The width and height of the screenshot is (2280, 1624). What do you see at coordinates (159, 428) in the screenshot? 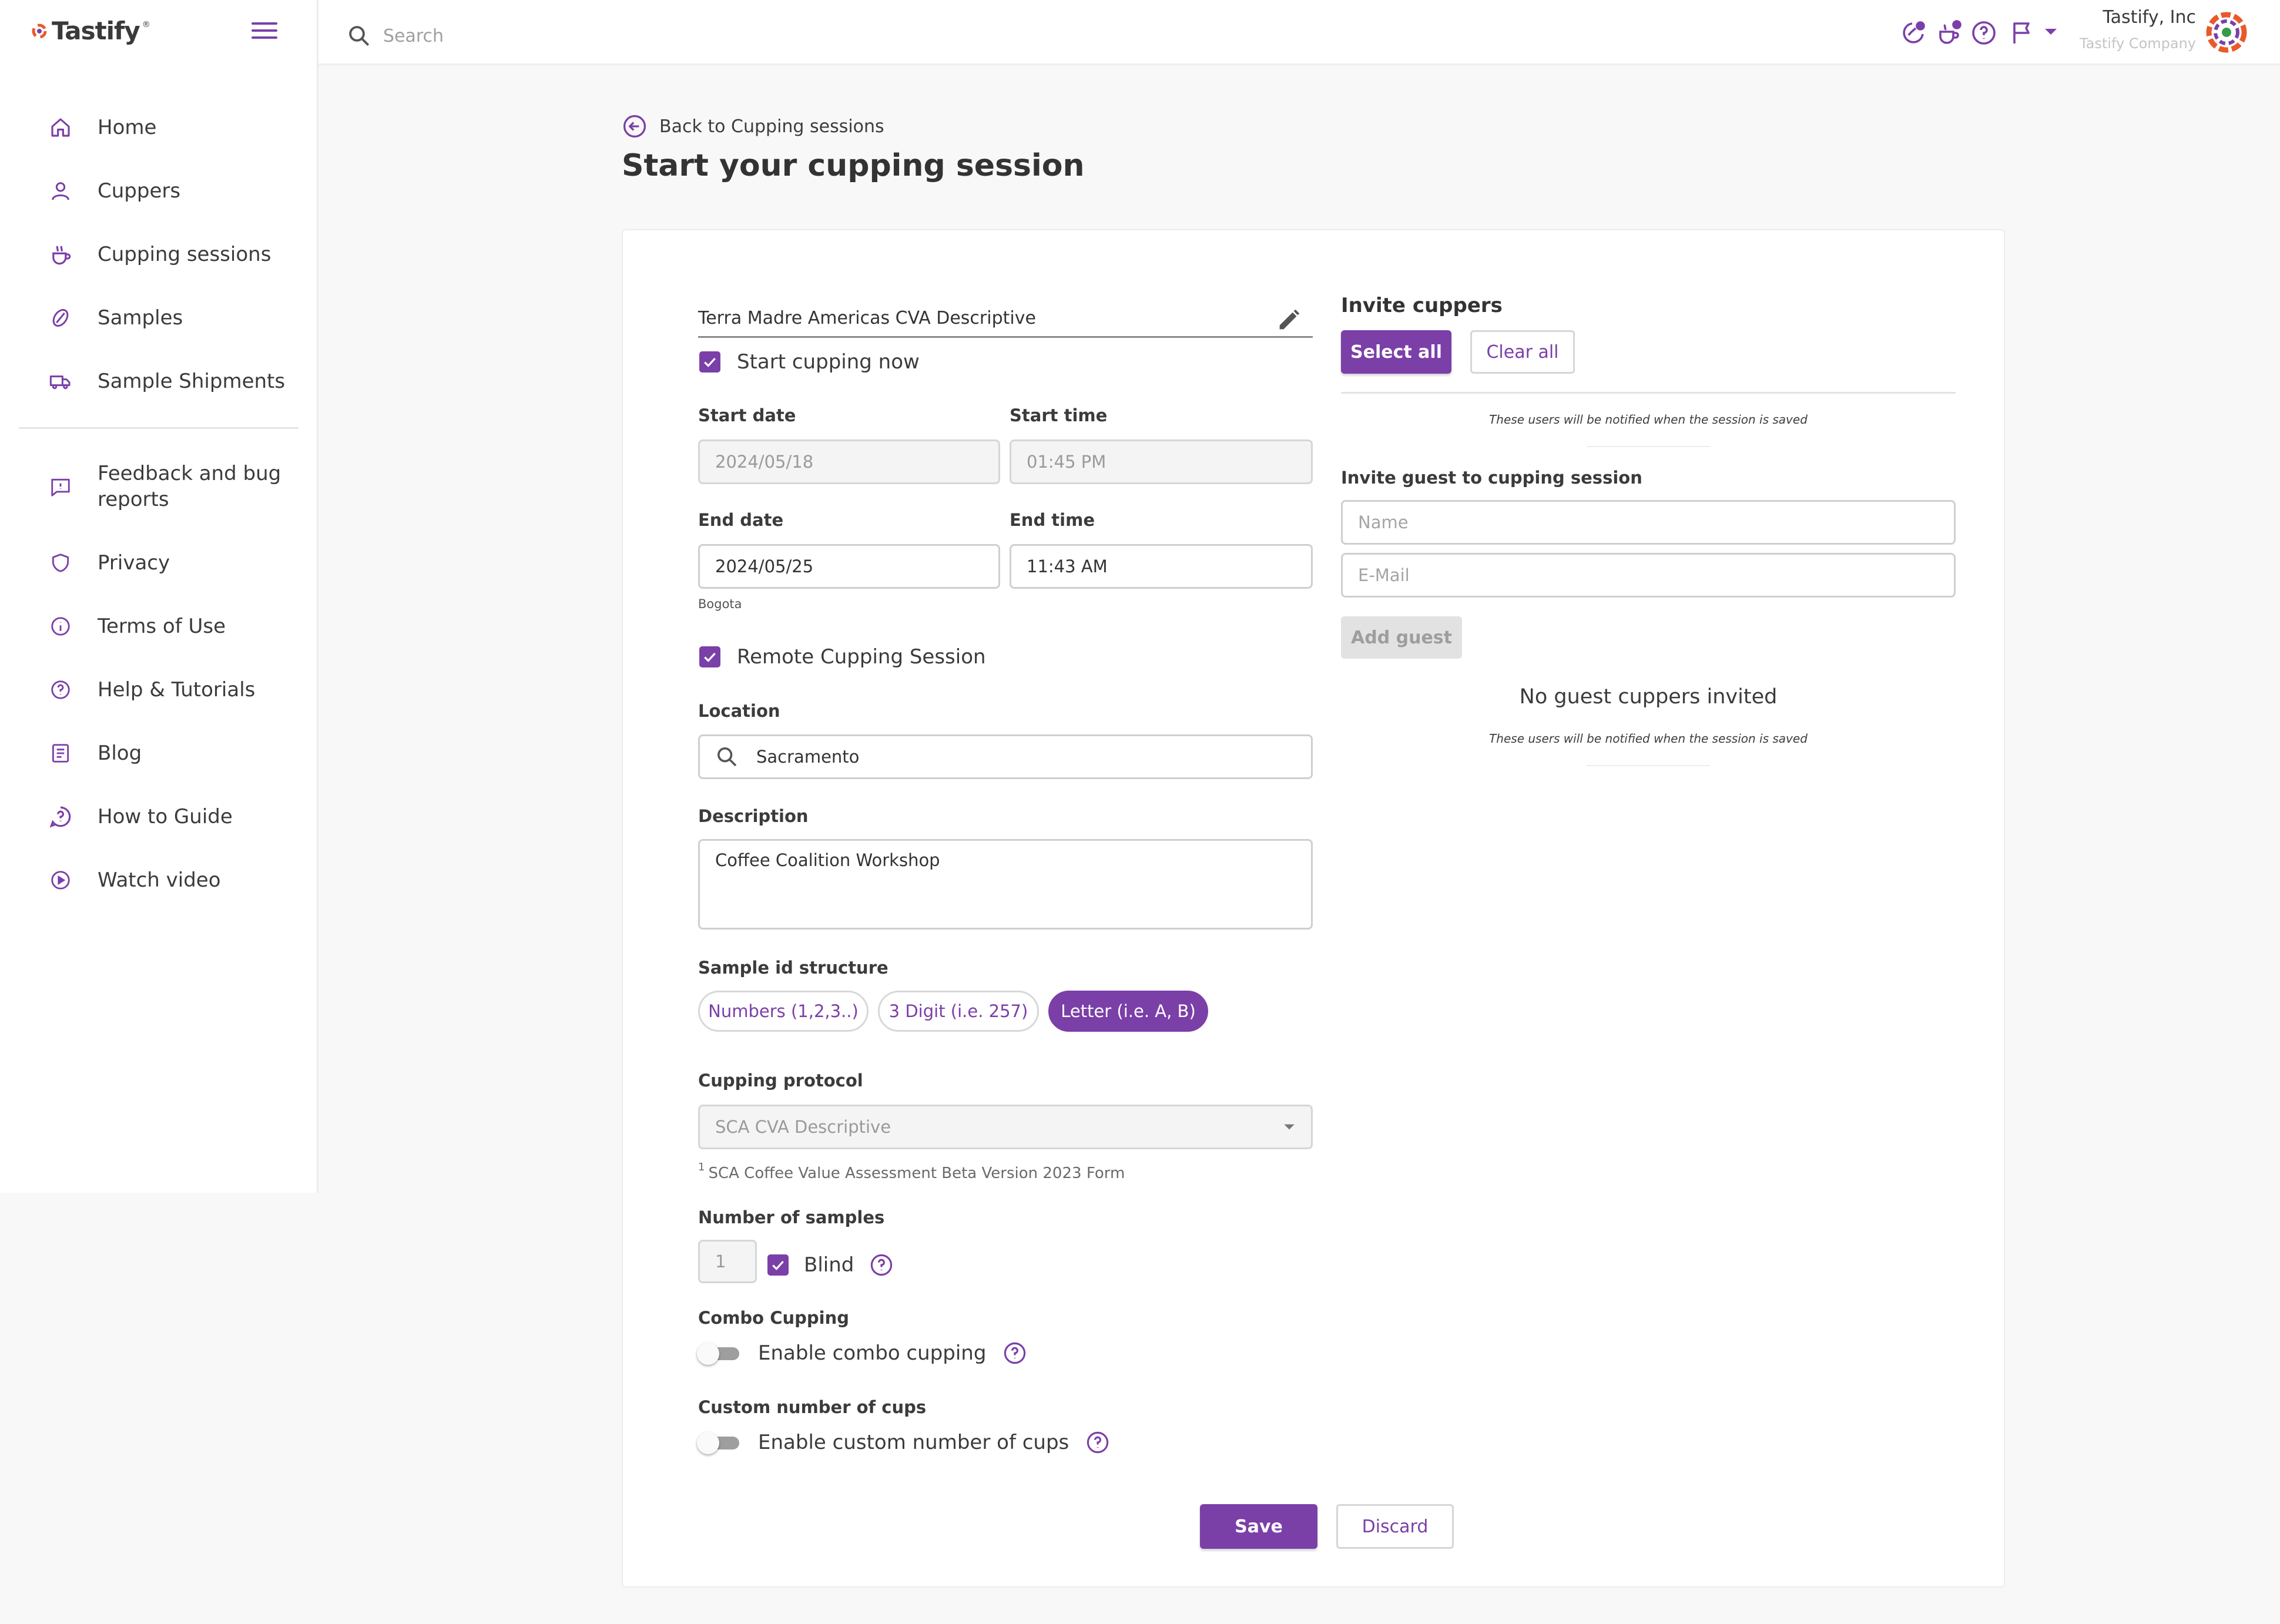
I see `sidebar-divider` at bounding box center [159, 428].